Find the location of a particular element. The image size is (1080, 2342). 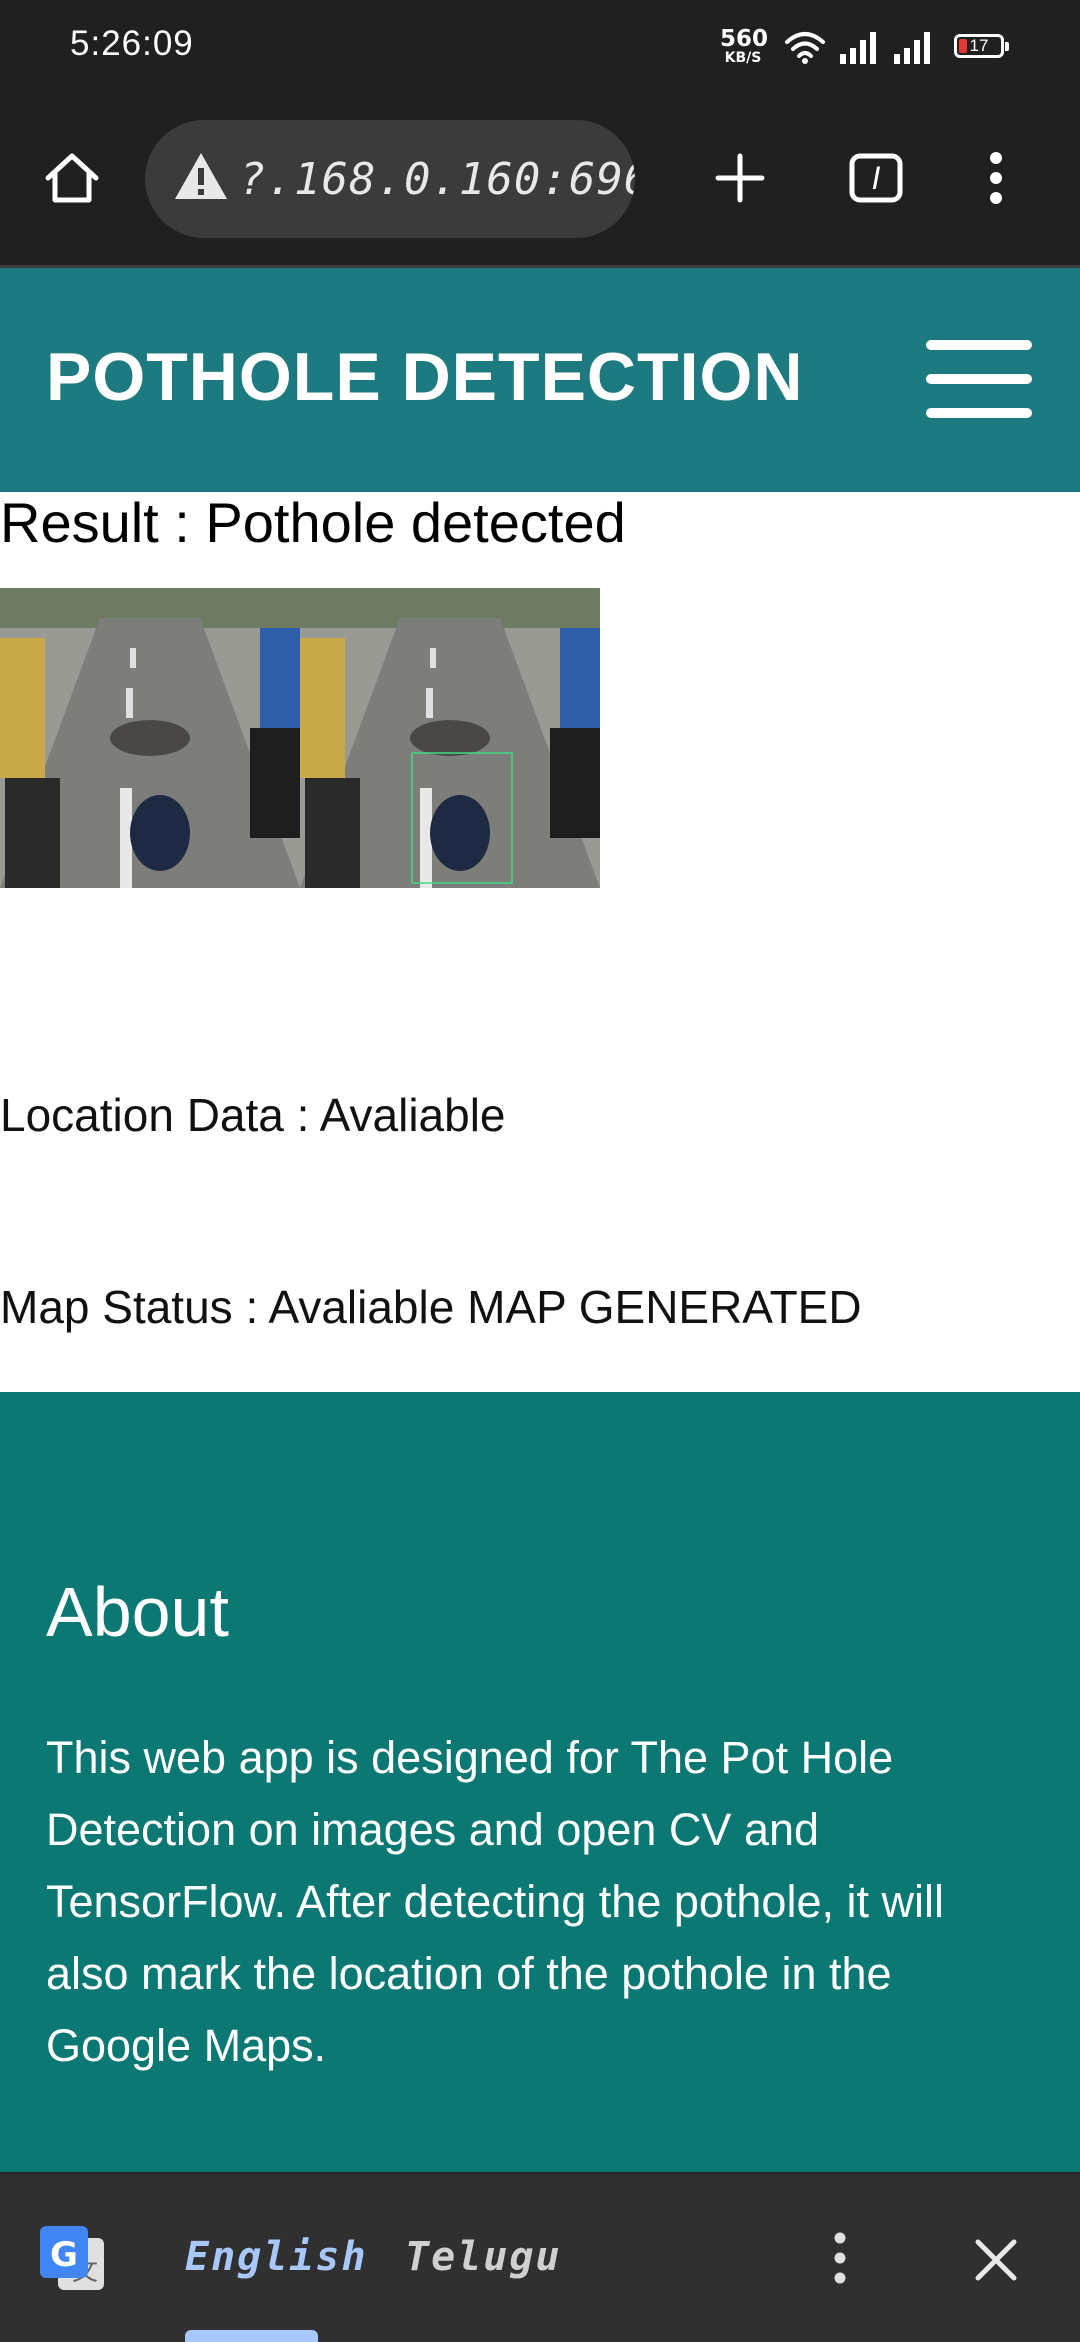

network-speed: 560 KB/S is located at coordinates (744, 46).